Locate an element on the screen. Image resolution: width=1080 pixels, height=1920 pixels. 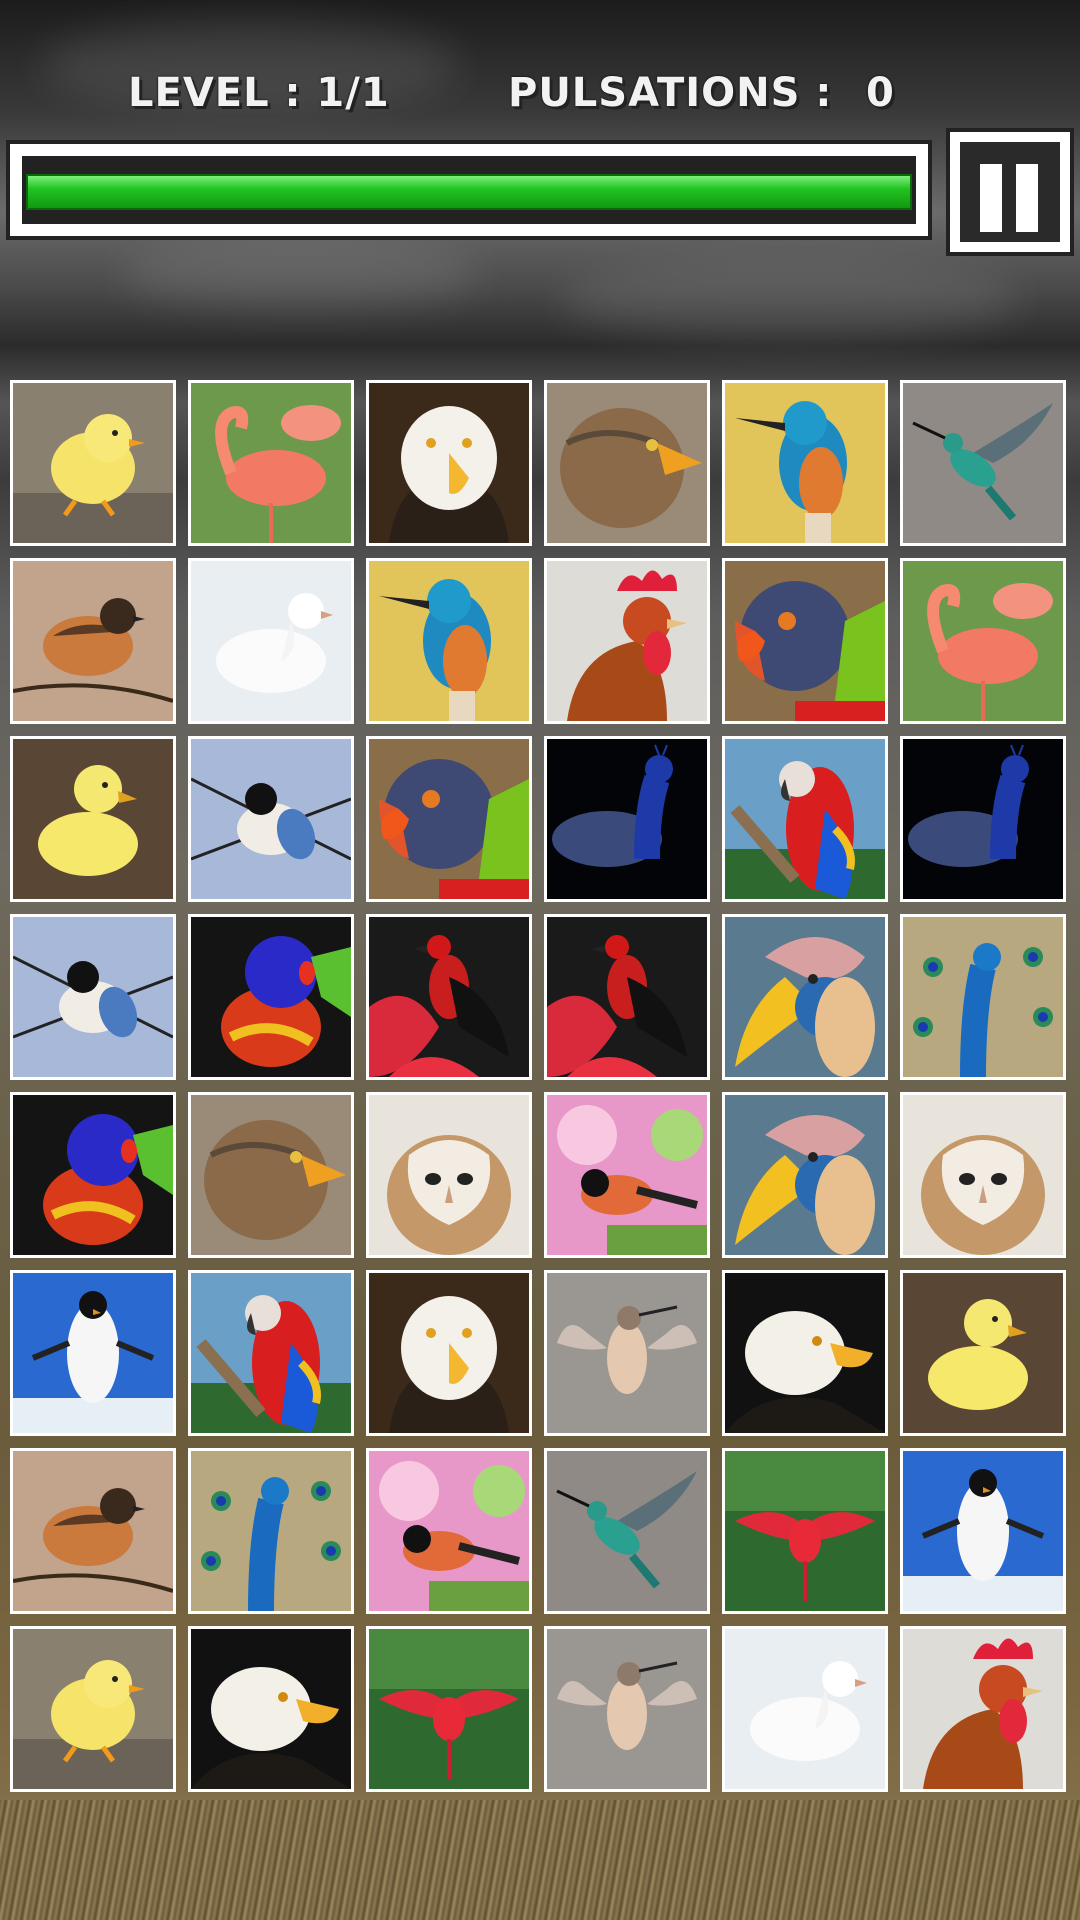
pause-icon is located at coordinates (1010, 192).